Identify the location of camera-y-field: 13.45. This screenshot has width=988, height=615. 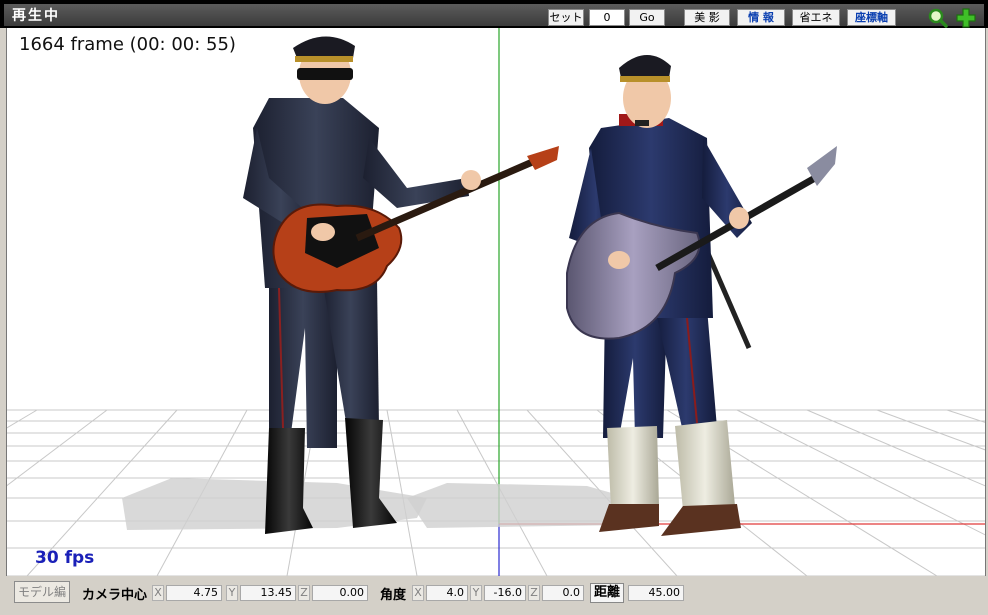
(268, 593).